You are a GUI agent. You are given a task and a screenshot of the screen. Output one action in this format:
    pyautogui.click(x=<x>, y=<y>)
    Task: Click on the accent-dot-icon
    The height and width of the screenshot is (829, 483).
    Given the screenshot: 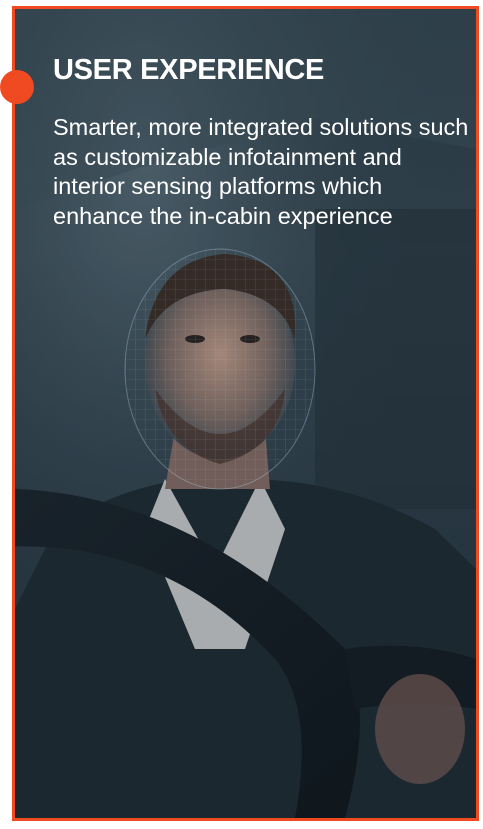 What is the action you would take?
    pyautogui.click(x=17, y=87)
    